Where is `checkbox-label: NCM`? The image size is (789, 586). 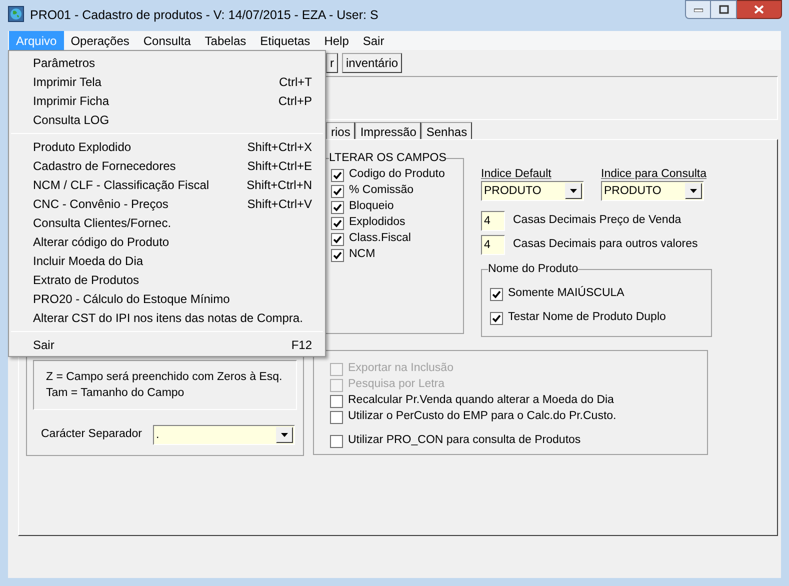 checkbox-label: NCM is located at coordinates (362, 254).